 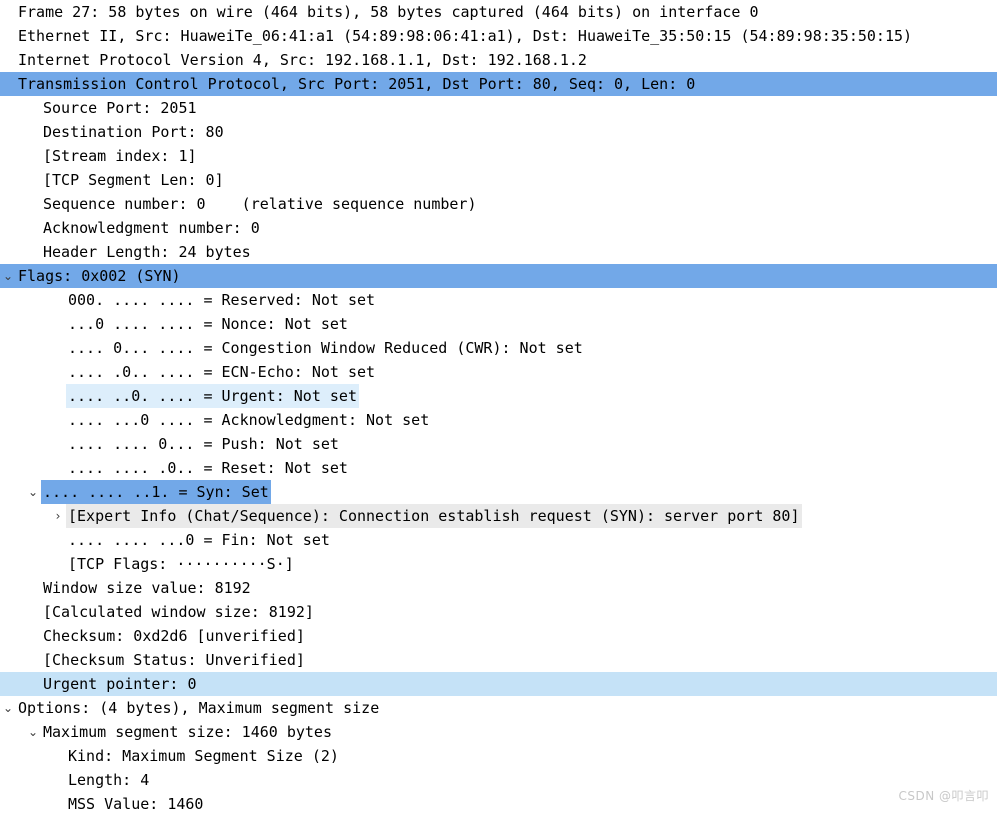 I want to click on tree-row-checksum-status: [Checksum Status: Unverified], so click(x=498, y=660).